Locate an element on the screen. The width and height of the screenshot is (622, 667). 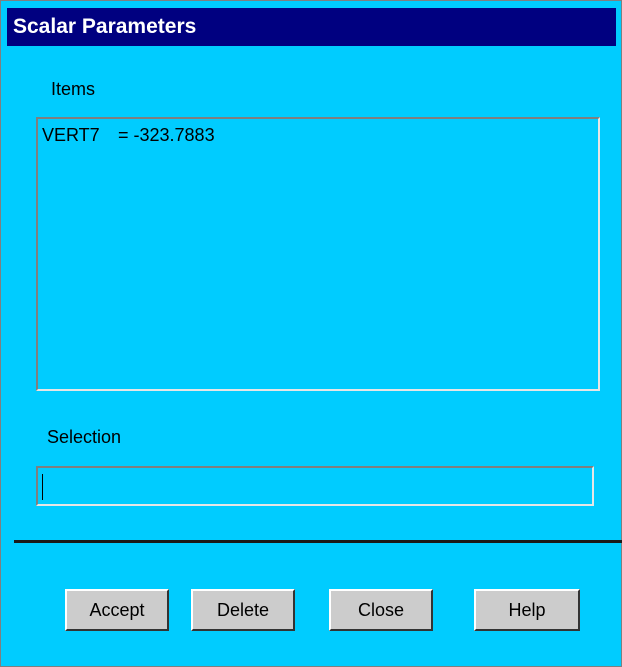
selection-input is located at coordinates (315, 486).